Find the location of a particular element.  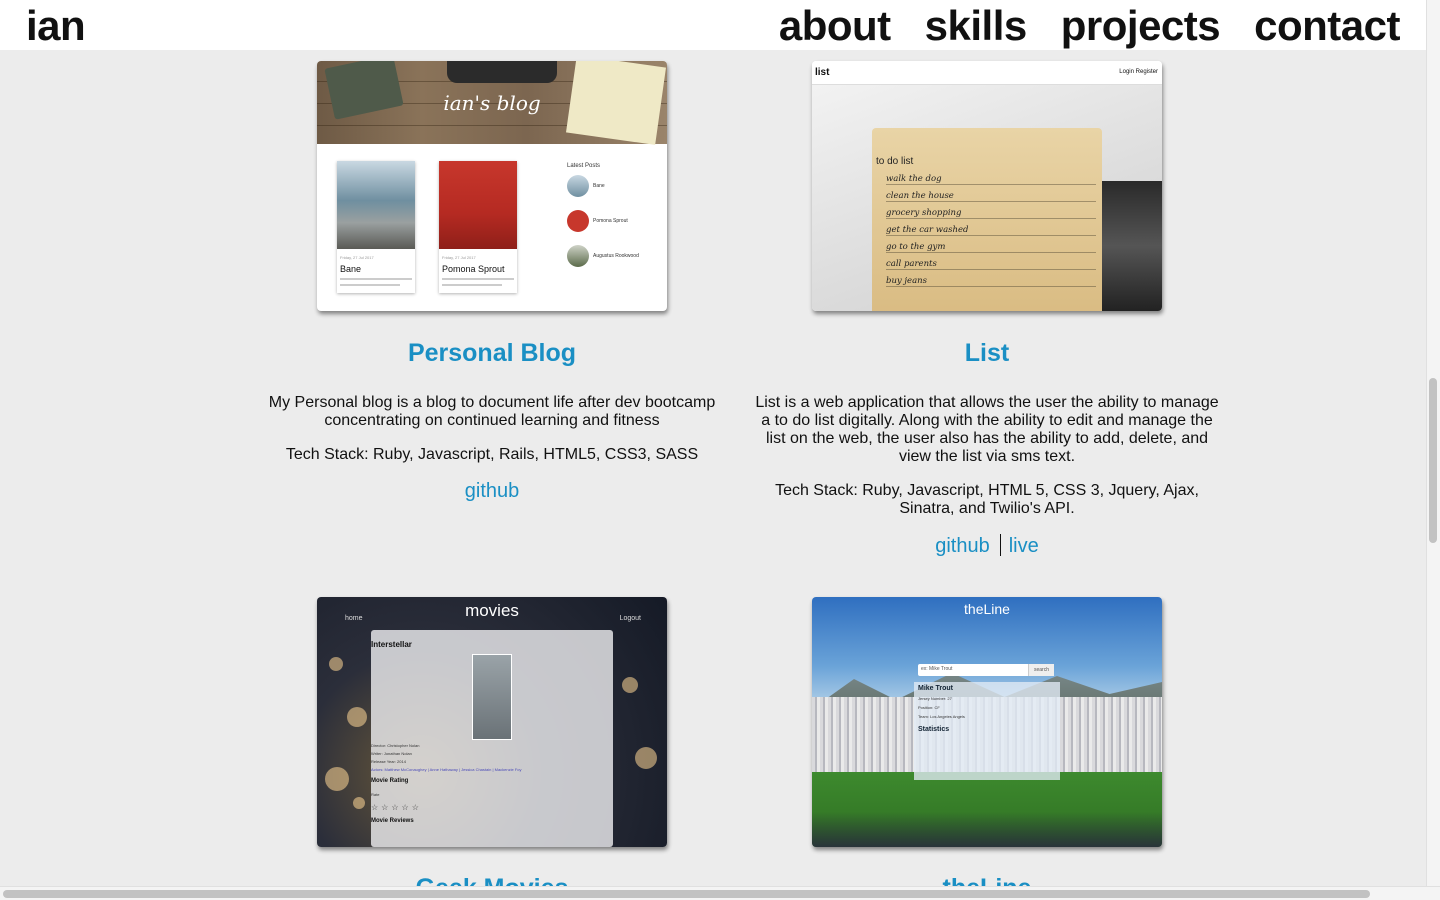

movies-logout-link: Logout is located at coordinates (630, 618).